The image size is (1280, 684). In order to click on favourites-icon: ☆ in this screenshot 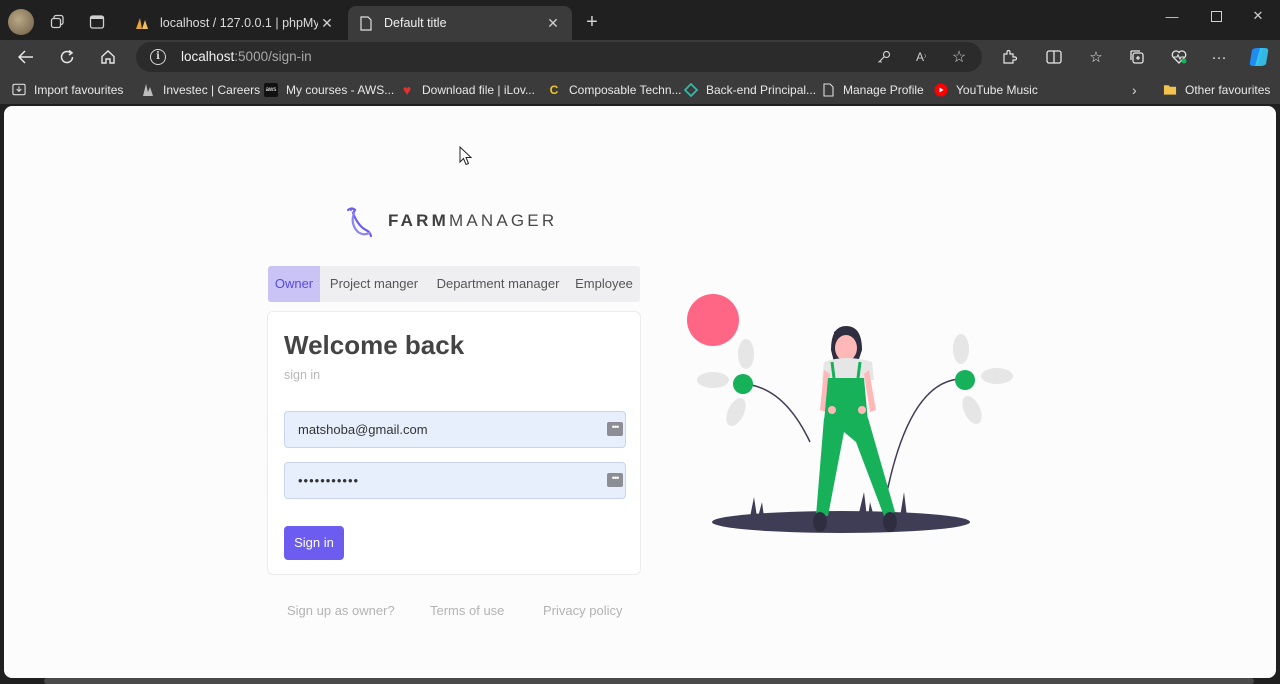, I will do `click(1096, 57)`.